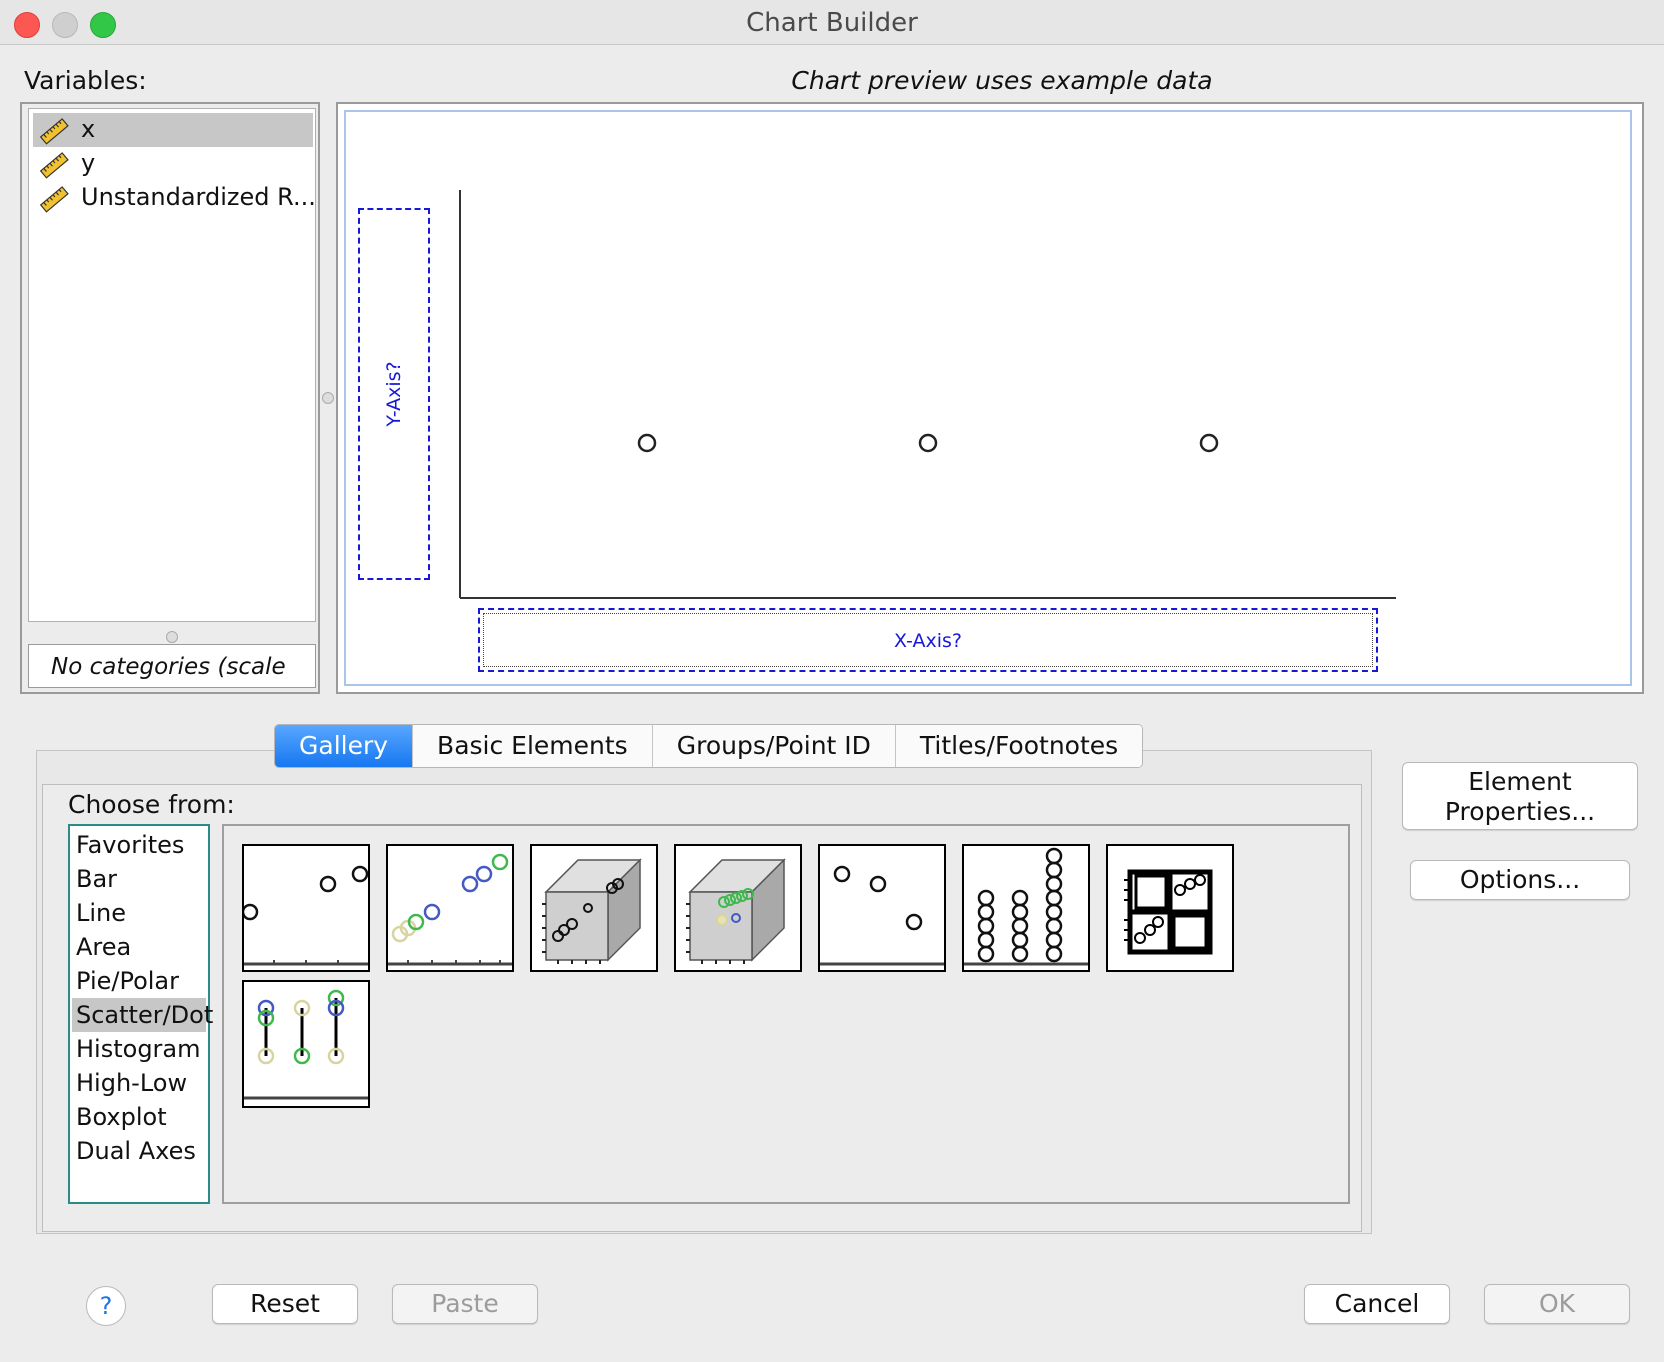  What do you see at coordinates (465, 1304) in the screenshot?
I see `paste-button: Paste` at bounding box center [465, 1304].